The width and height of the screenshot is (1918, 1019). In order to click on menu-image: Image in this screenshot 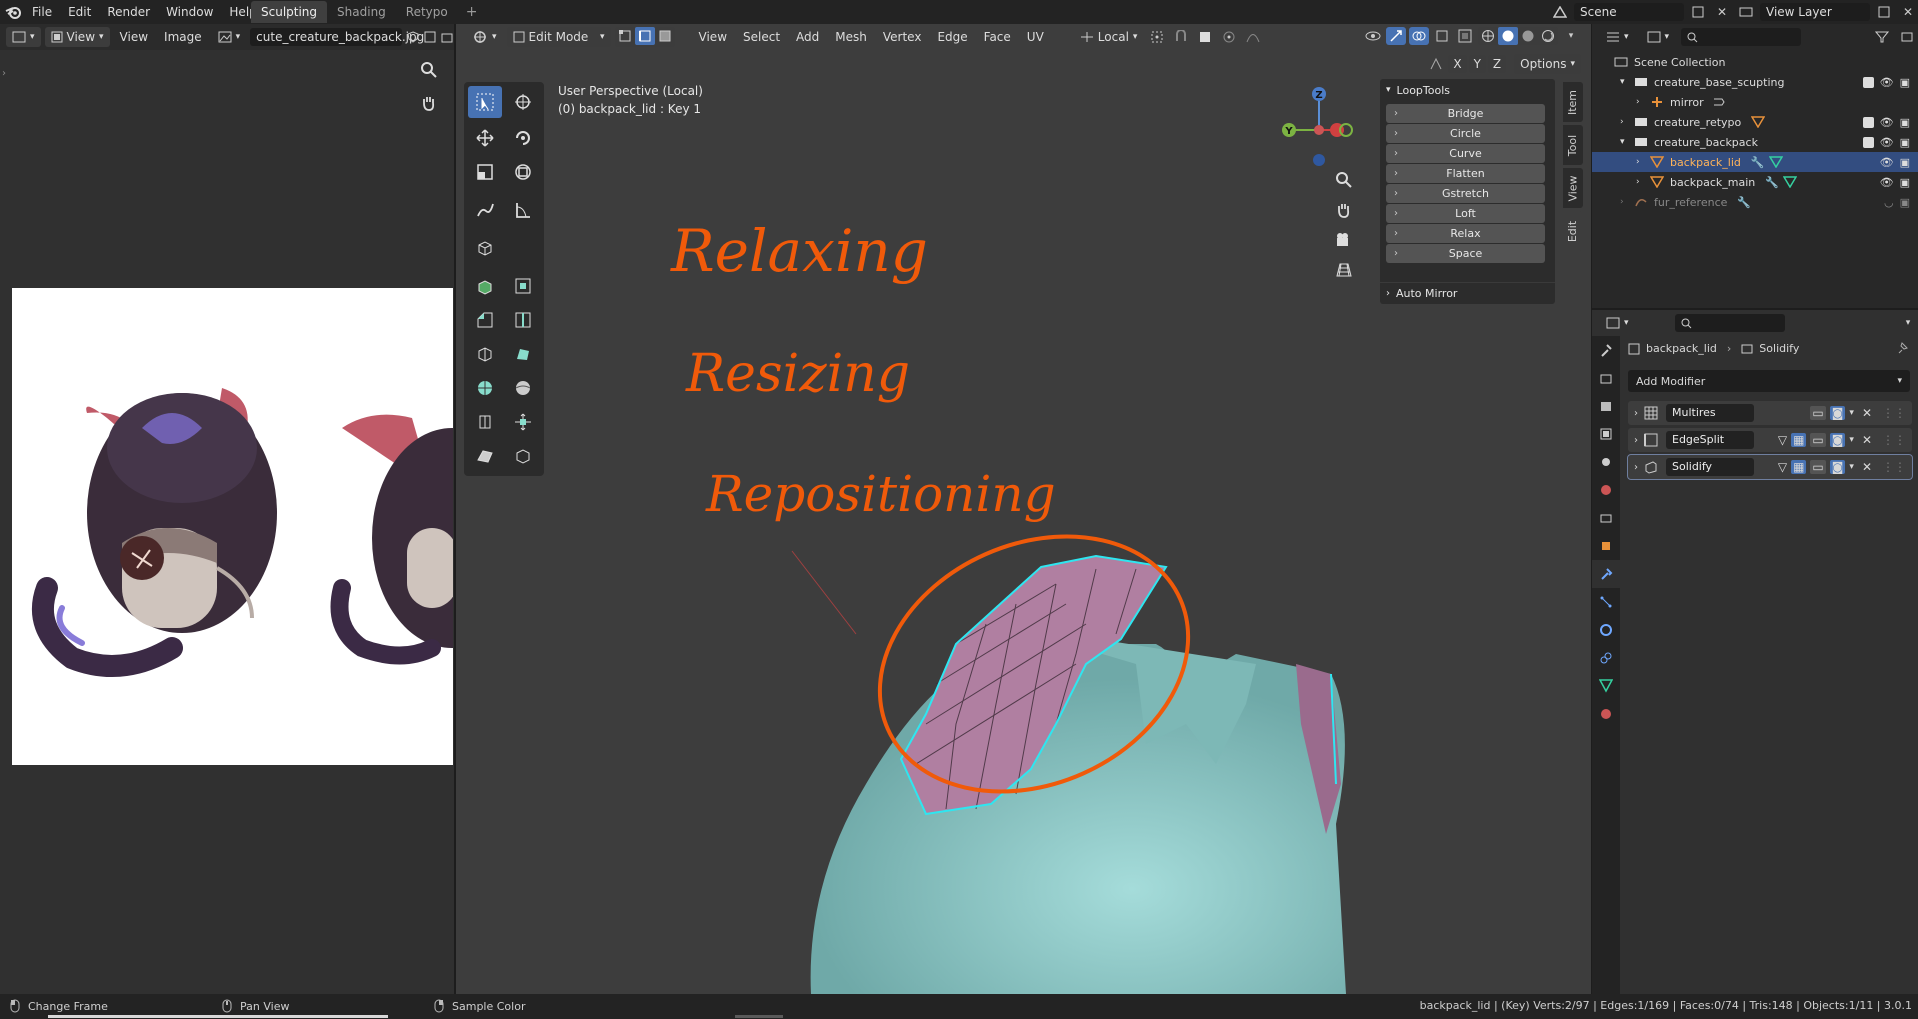, I will do `click(183, 37)`.